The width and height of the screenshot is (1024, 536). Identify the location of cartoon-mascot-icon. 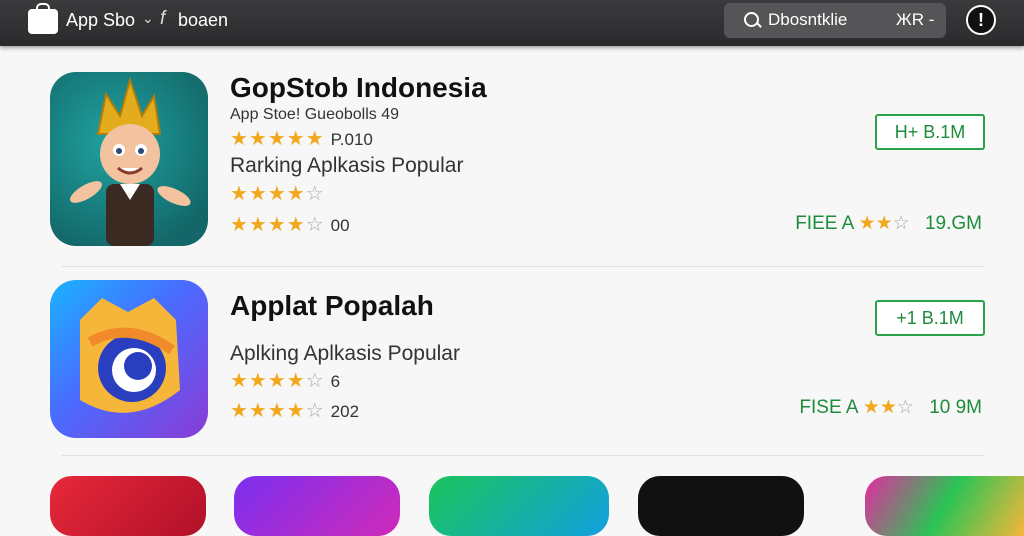
(129, 159).